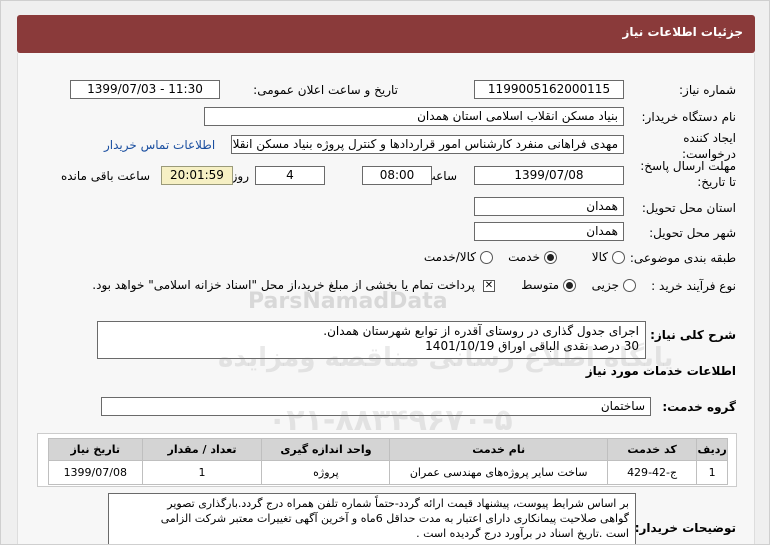 The height and width of the screenshot is (545, 770). I want to click on category-goods-service-label: کالا/خدمت, so click(449, 257).